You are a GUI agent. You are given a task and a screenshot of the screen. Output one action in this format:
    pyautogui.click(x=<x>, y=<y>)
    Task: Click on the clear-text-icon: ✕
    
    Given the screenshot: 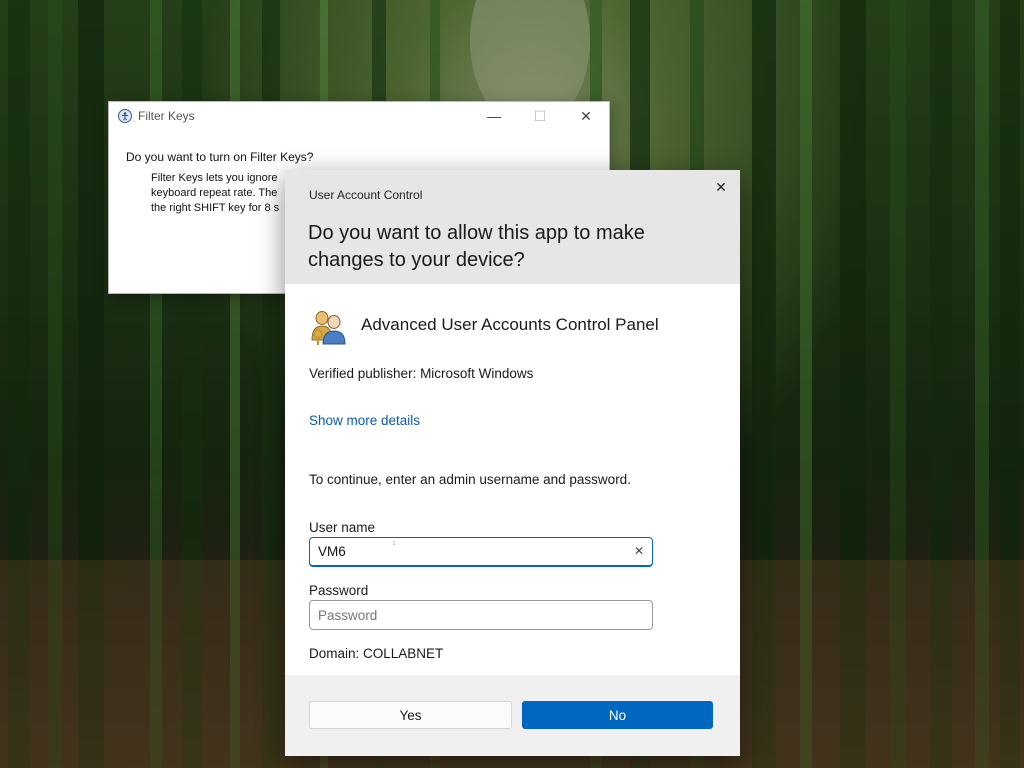 What is the action you would take?
    pyautogui.click(x=639, y=551)
    